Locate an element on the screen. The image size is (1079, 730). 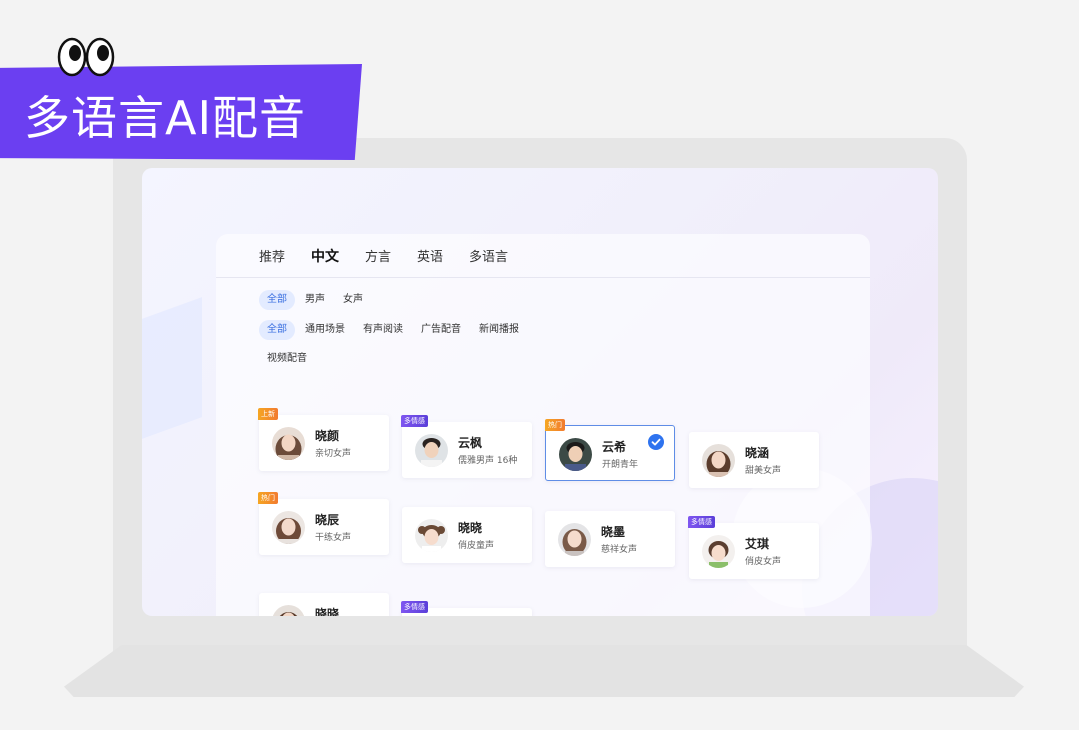
voice-name: 艾琪 is located at coordinates (757, 544).